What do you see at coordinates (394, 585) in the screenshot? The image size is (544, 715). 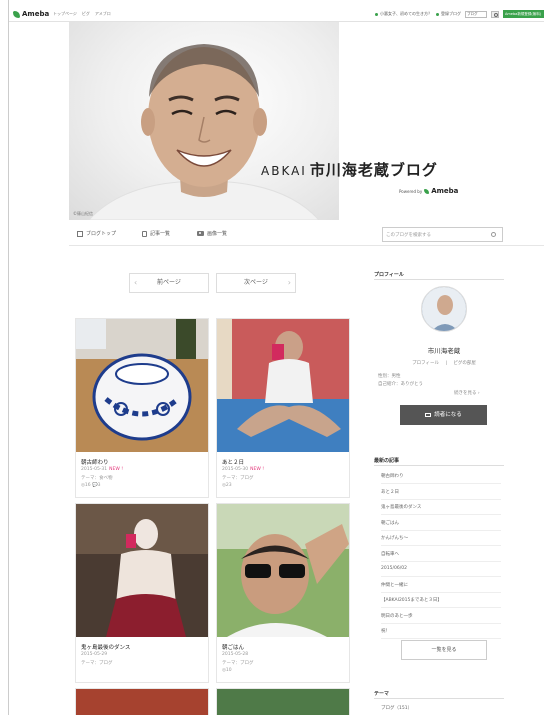 I see `recent-article-link: 仲間と一緒に` at bounding box center [394, 585].